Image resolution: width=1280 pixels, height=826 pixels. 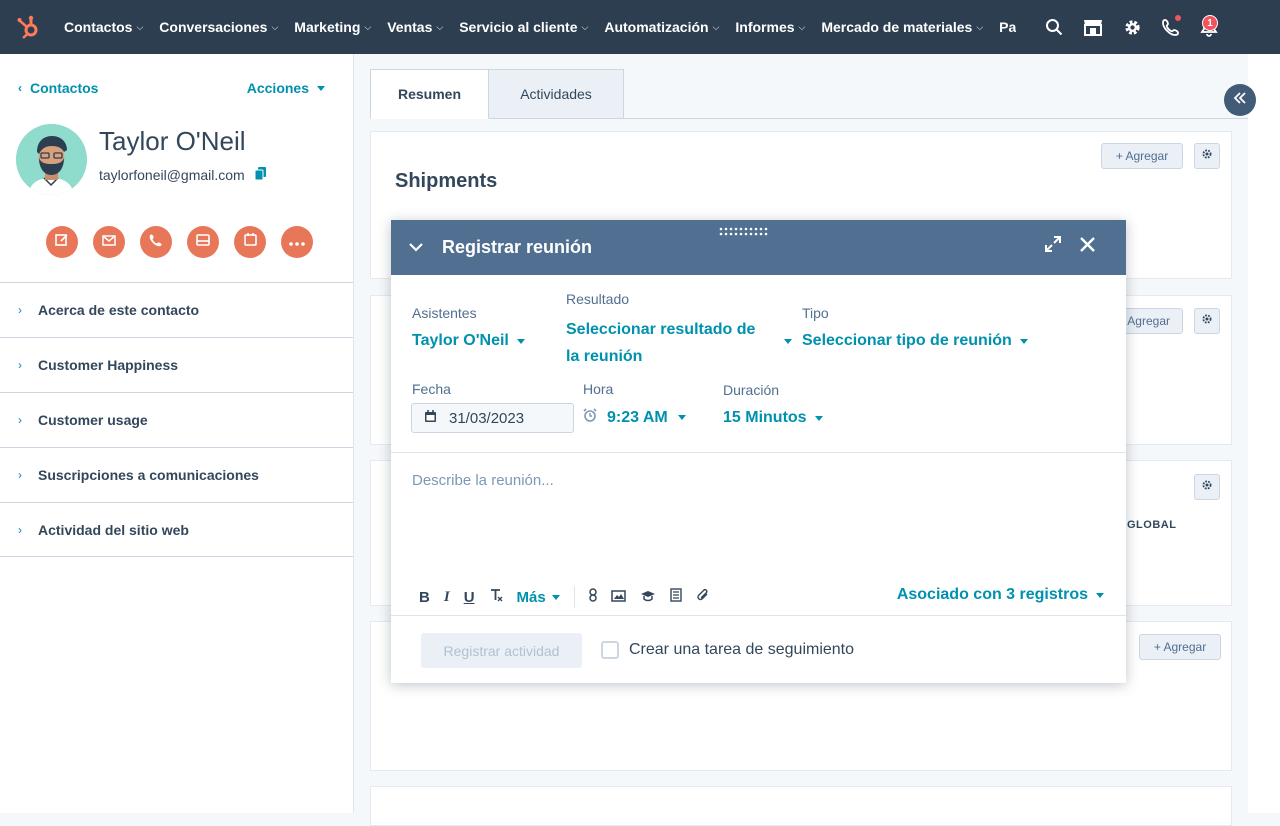 I want to click on result-label: Resultado, so click(x=598, y=299).